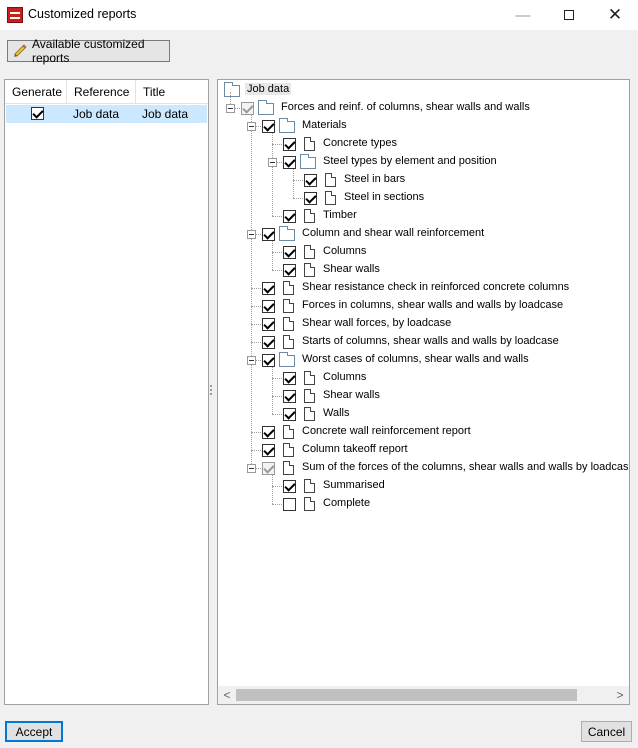 The height and width of the screenshot is (748, 638). What do you see at coordinates (377, 323) in the screenshot?
I see `tree-item-label: Shear wall forces, by loadcase` at bounding box center [377, 323].